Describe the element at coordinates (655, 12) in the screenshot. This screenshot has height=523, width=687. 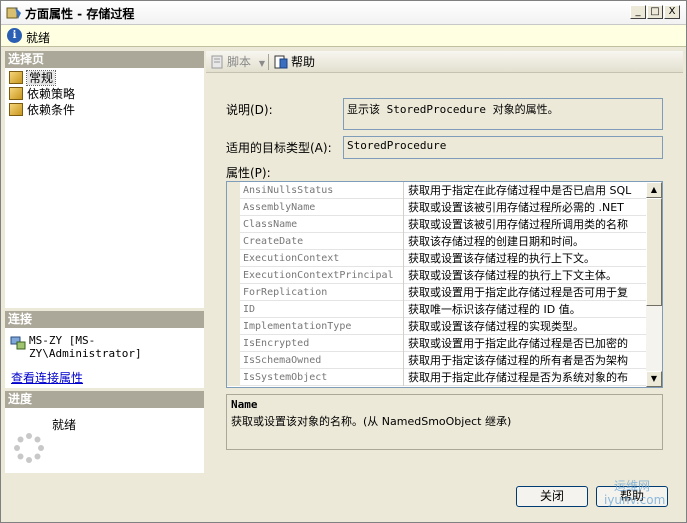
I see `maximize-button: □` at that location.